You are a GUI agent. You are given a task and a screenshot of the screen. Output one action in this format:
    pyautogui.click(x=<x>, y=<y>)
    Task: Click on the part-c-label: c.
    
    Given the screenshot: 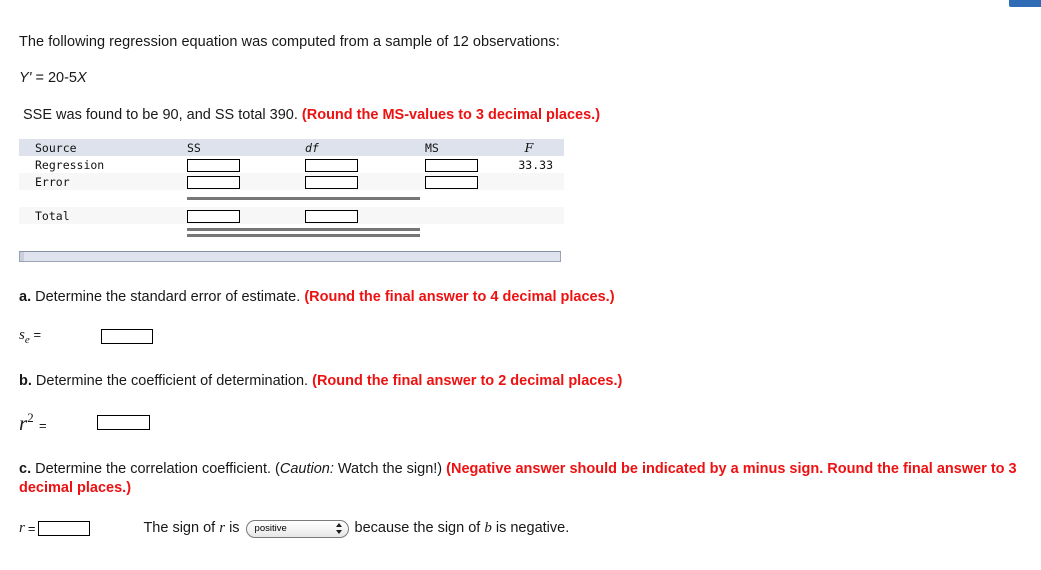 What is the action you would take?
    pyautogui.click(x=25, y=468)
    